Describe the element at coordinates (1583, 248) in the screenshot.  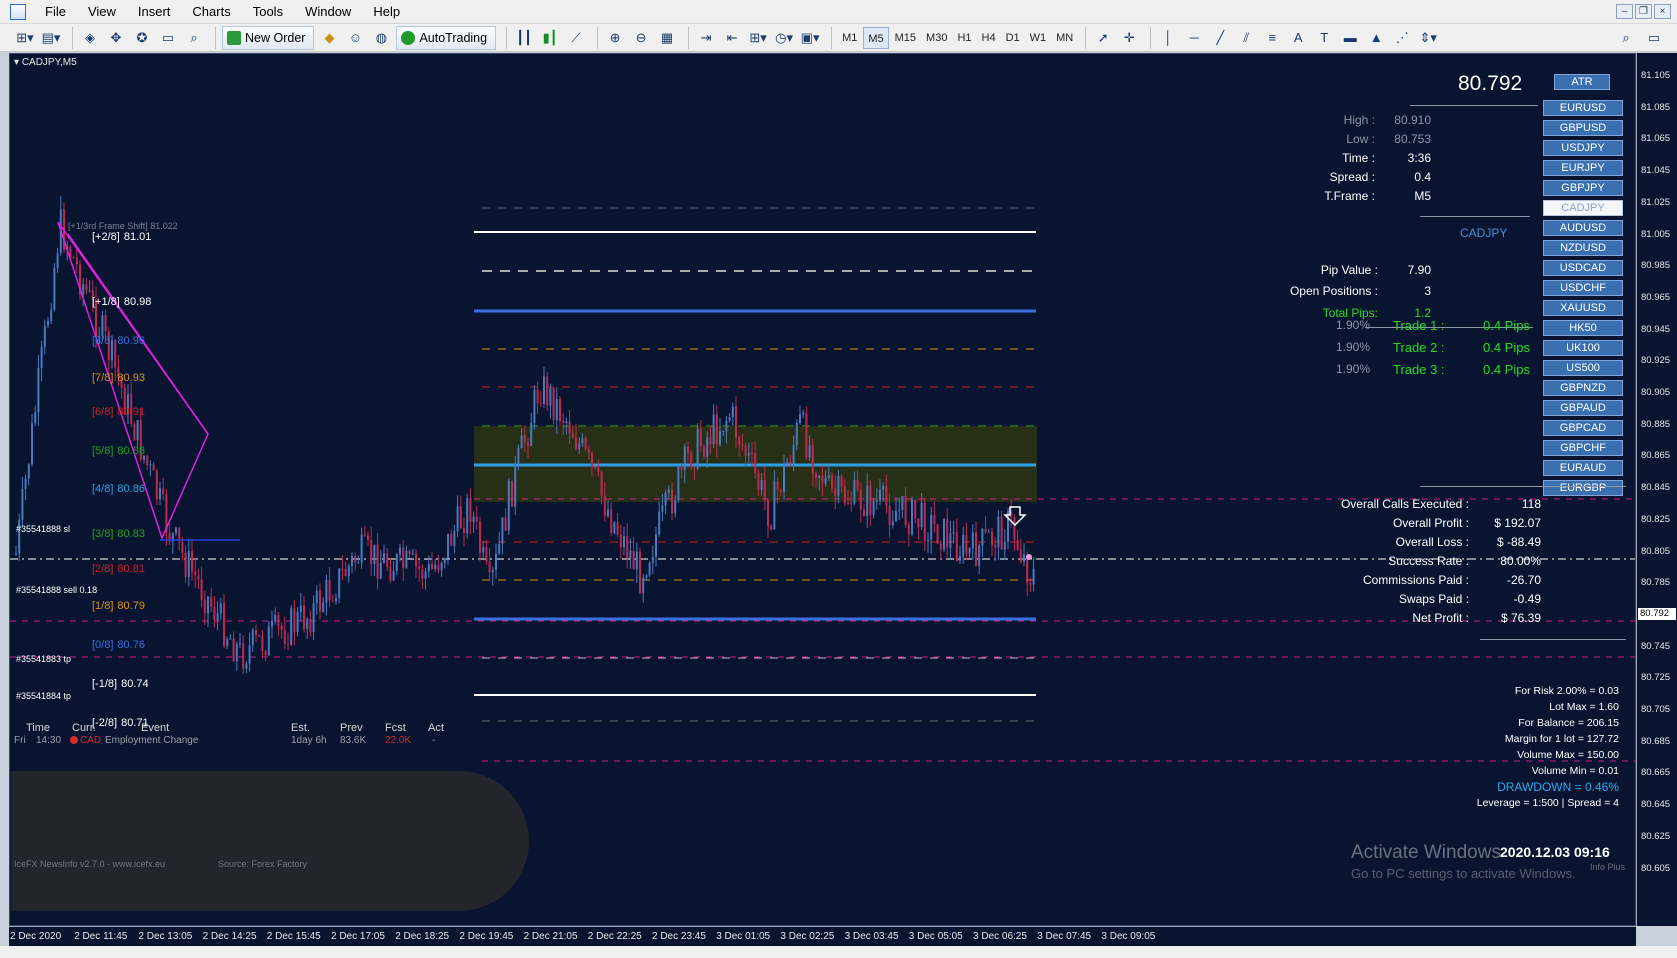
I see `pair-button-nzdusd: NZDUSD` at that location.